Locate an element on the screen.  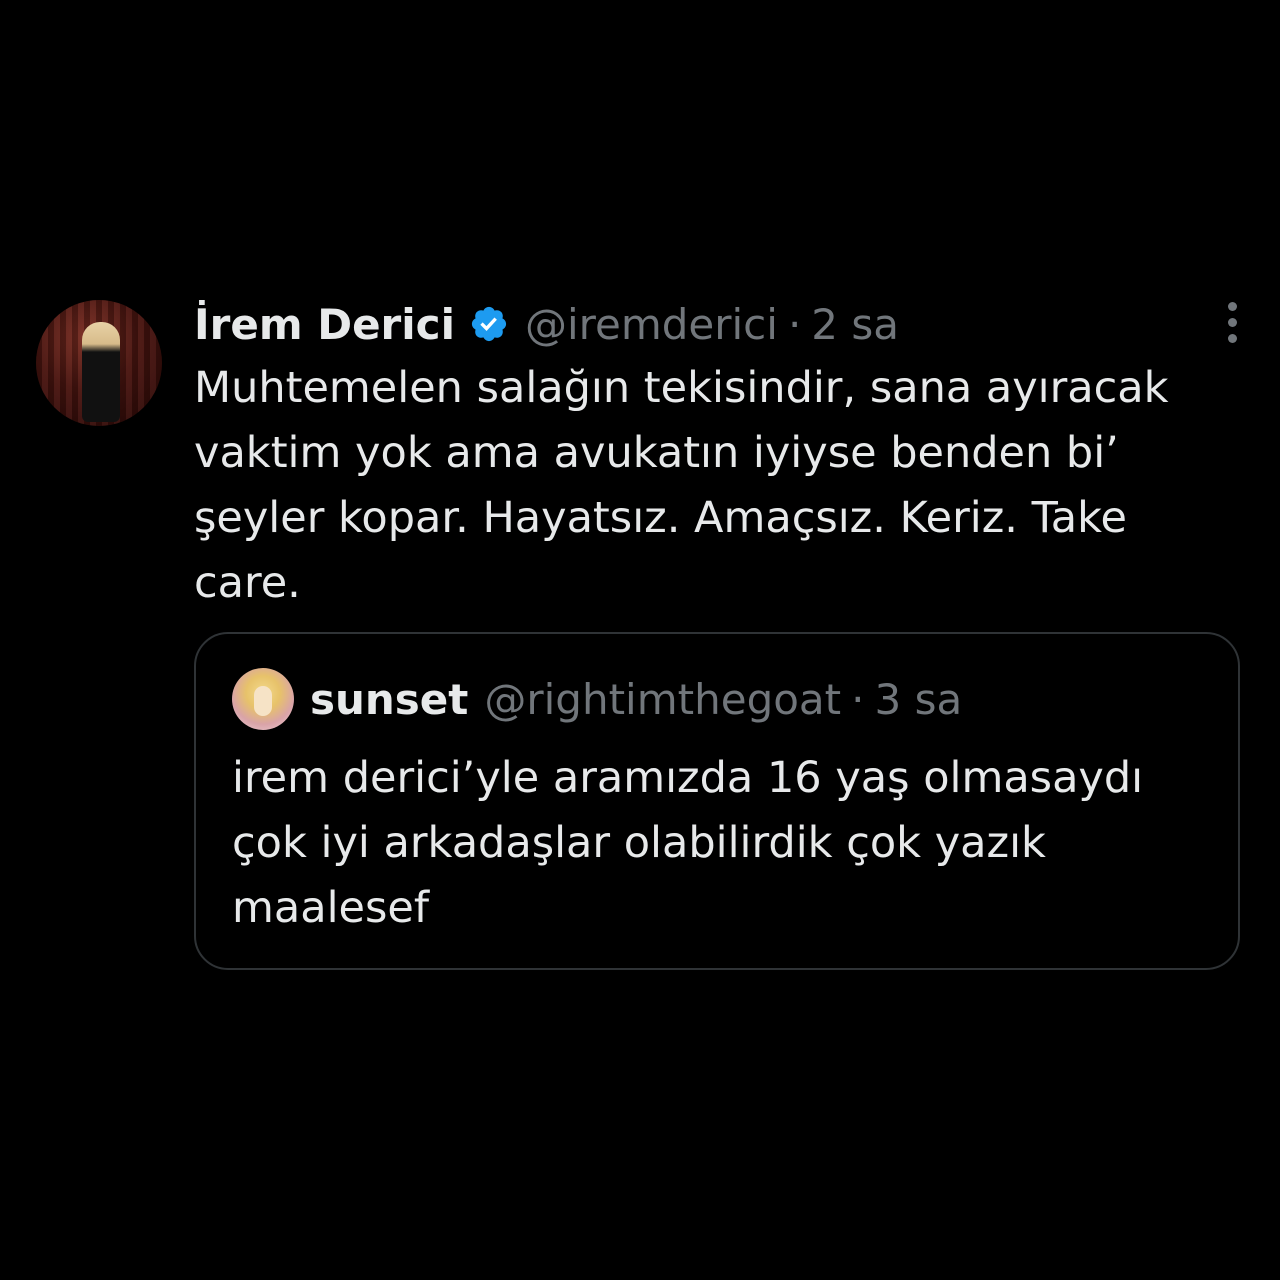
quoted-tweet-header: sunset @rightimthegoat · 3 sa is located at coordinates (597, 699).